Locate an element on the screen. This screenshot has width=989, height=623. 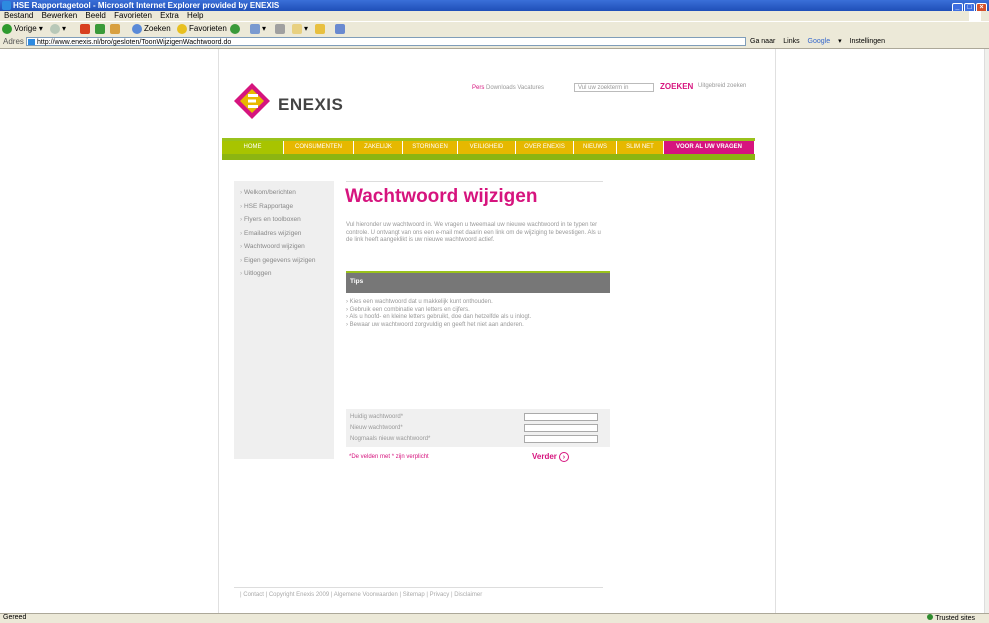
nav-voor-al-uw-vragen: VOOR AL UW VRAGEN is located at coordinates (709, 147).